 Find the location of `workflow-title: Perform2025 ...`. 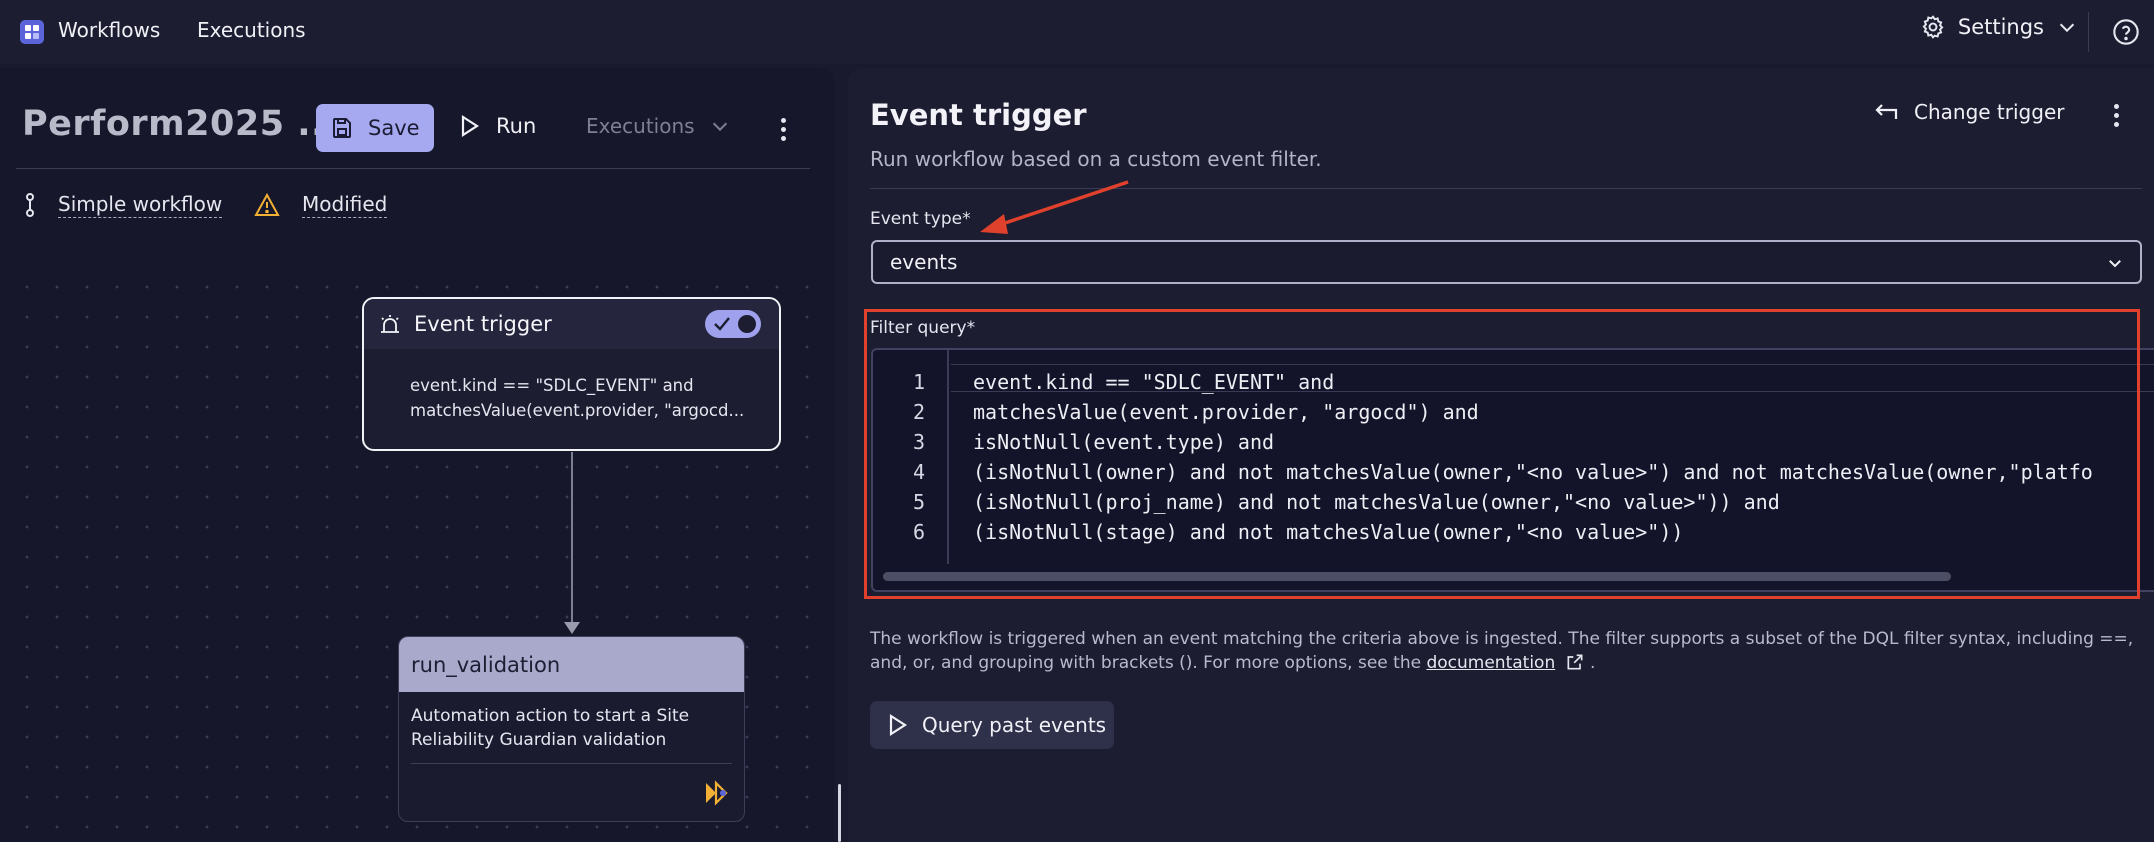

workflow-title: Perform2025 ... is located at coordinates (180, 124).